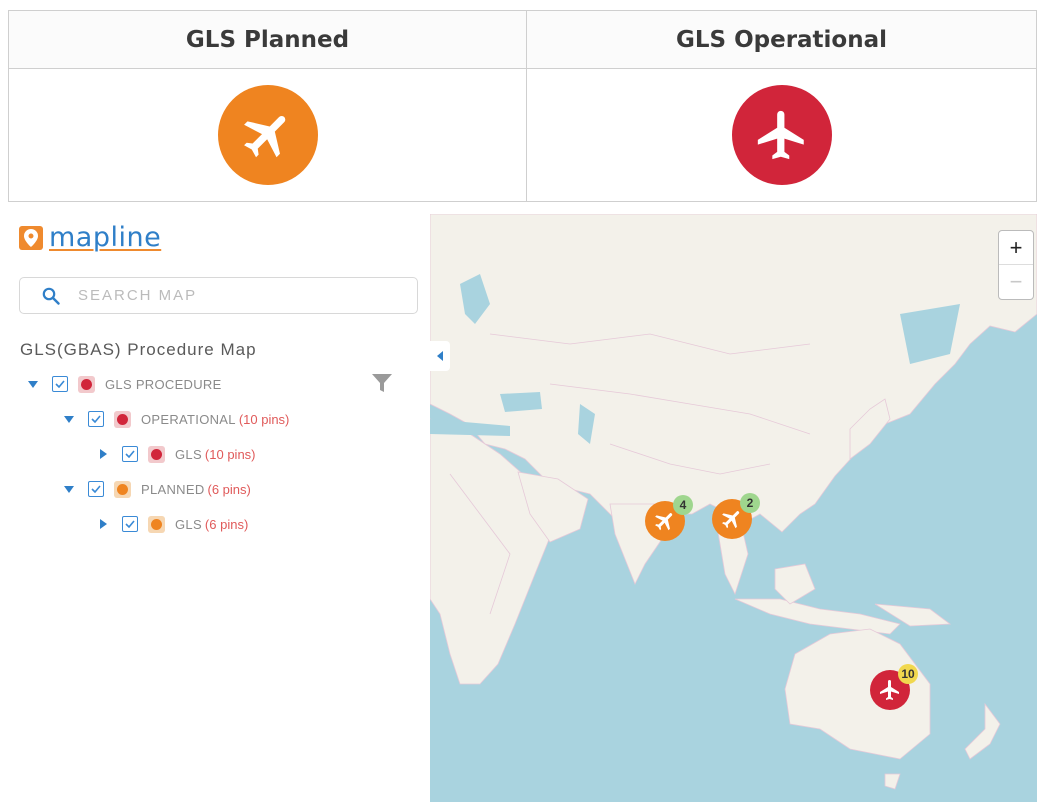 Image resolution: width=1037 pixels, height=802 pixels. What do you see at coordinates (683, 505) in the screenshot?
I see `cluster-count-badge: 4` at bounding box center [683, 505].